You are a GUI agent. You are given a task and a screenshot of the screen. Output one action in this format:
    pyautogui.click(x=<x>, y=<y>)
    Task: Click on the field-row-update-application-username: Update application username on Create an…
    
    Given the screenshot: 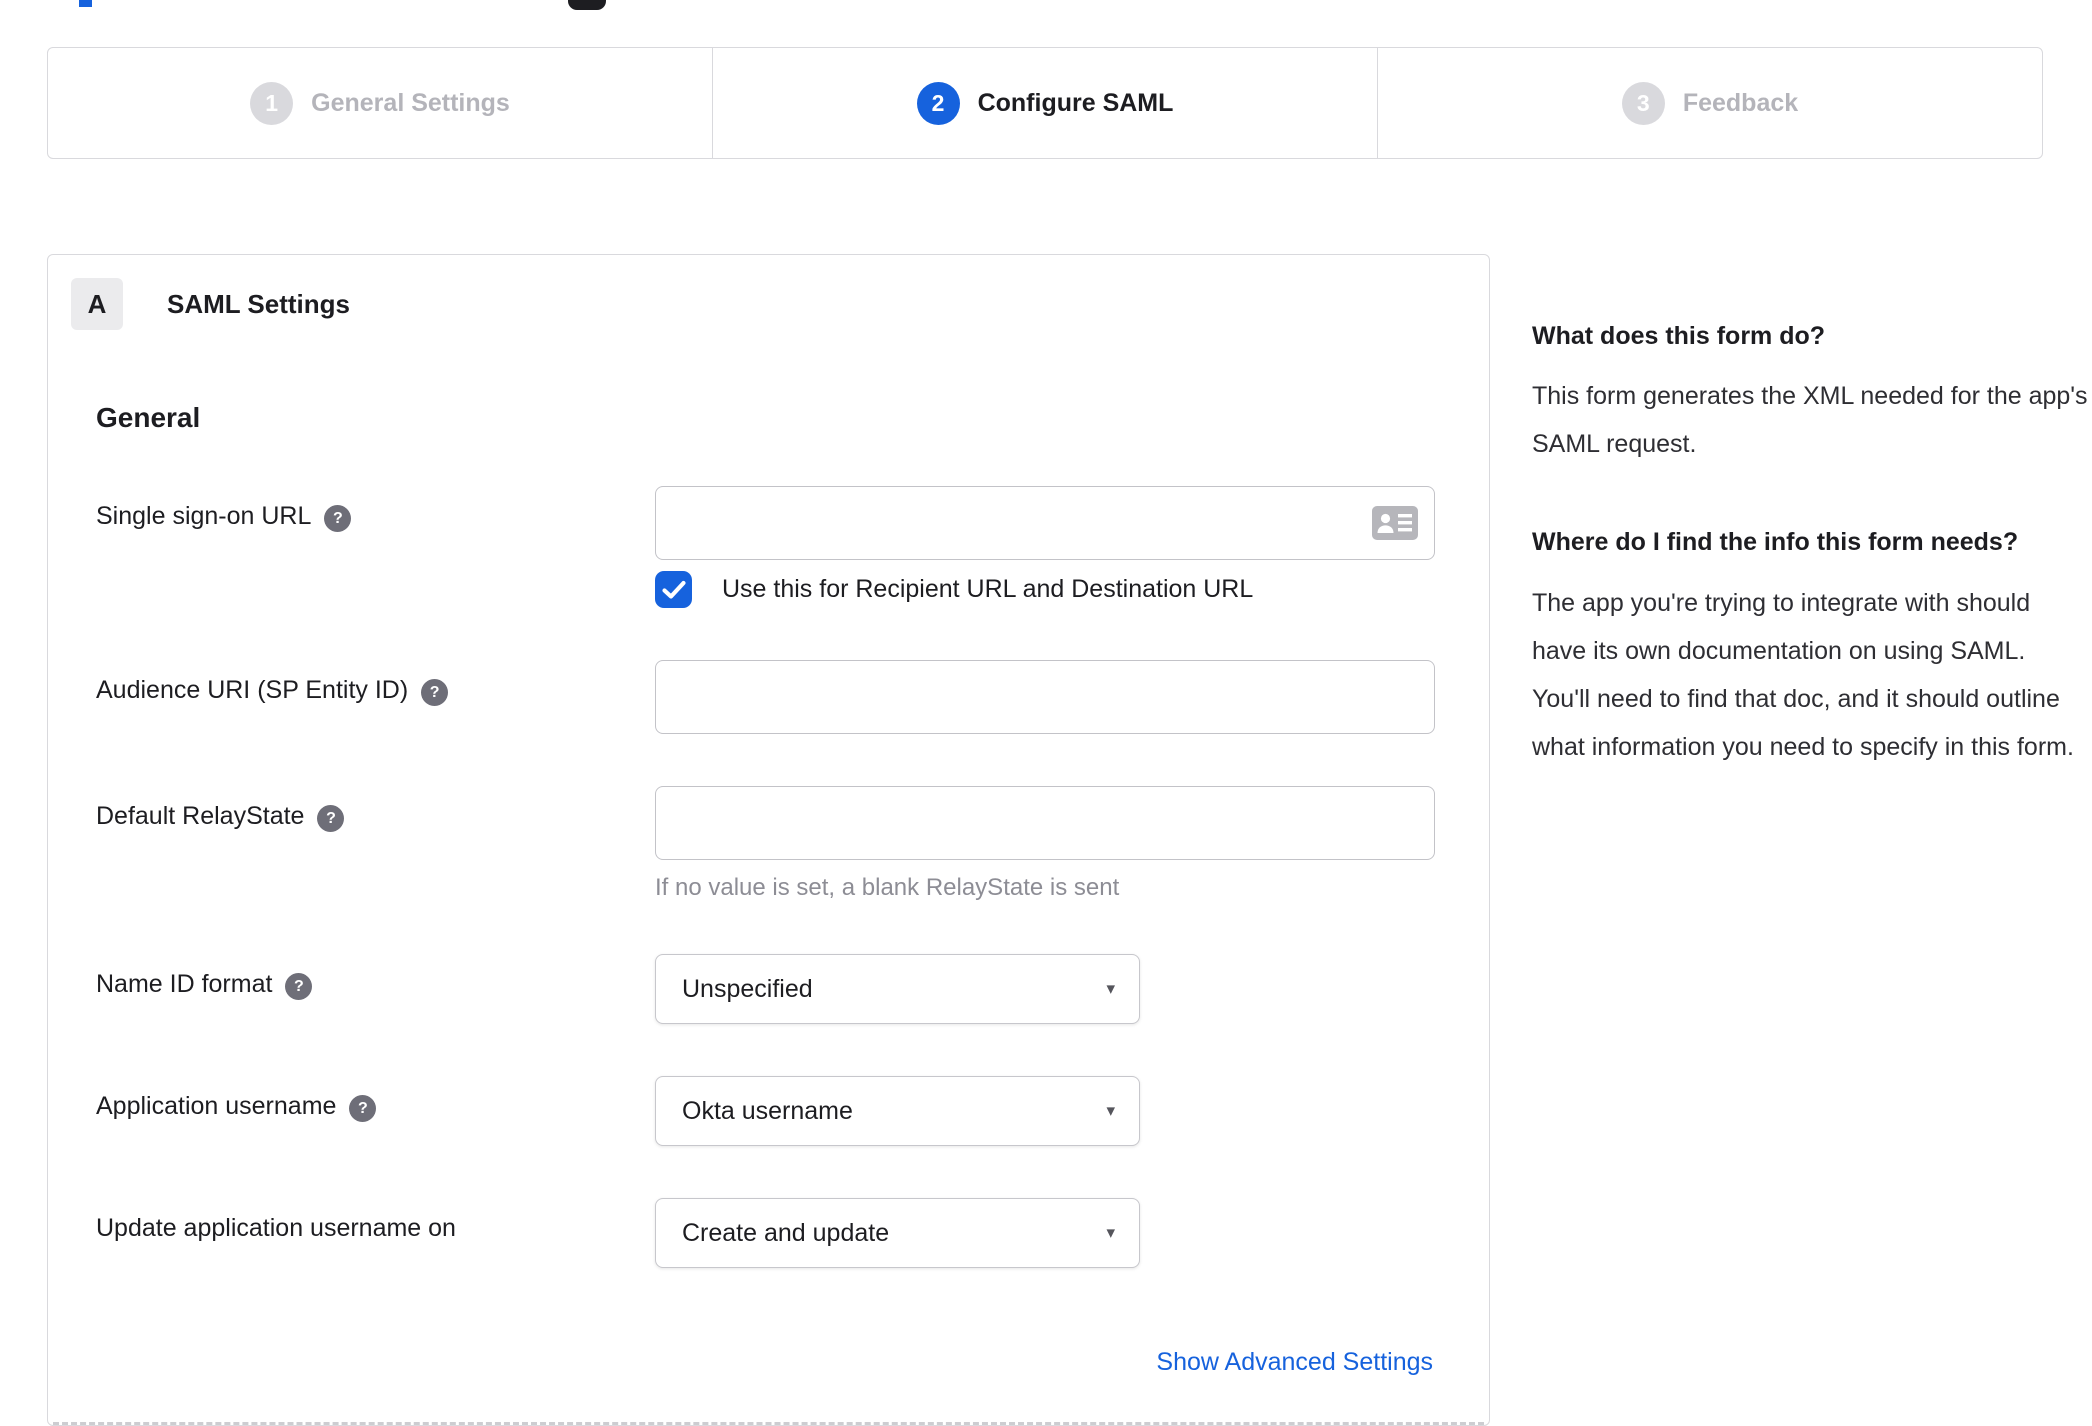 What is the action you would take?
    pyautogui.click(x=764, y=1233)
    